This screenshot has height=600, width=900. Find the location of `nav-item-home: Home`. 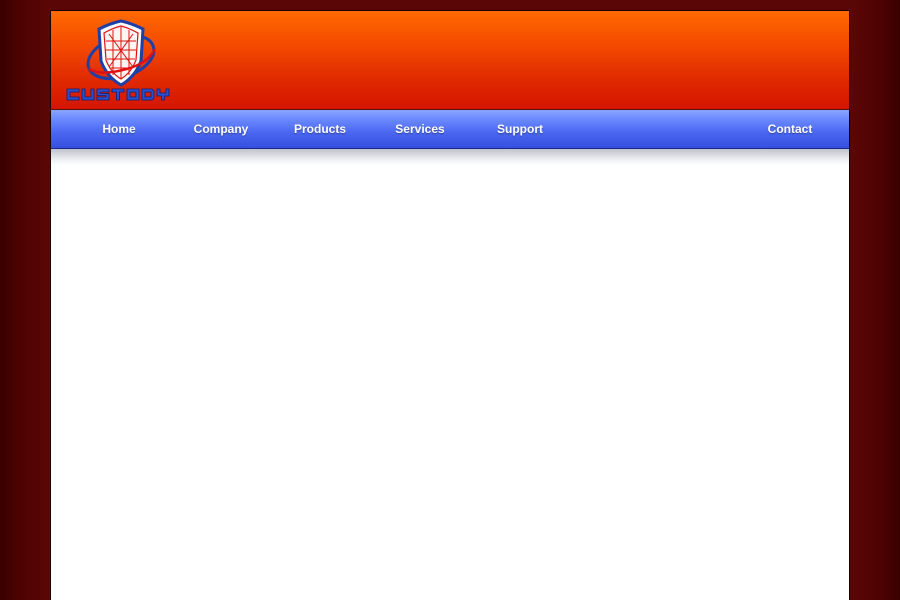

nav-item-home: Home is located at coordinates (119, 129).